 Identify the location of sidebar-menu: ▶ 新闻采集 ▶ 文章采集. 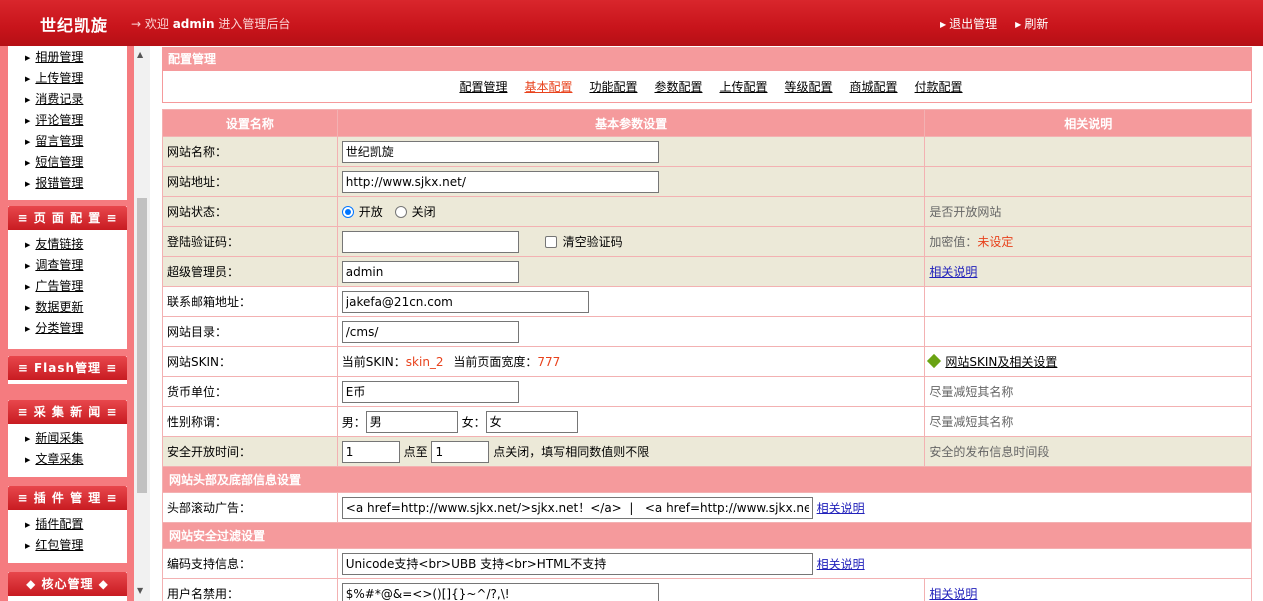
(67, 448).